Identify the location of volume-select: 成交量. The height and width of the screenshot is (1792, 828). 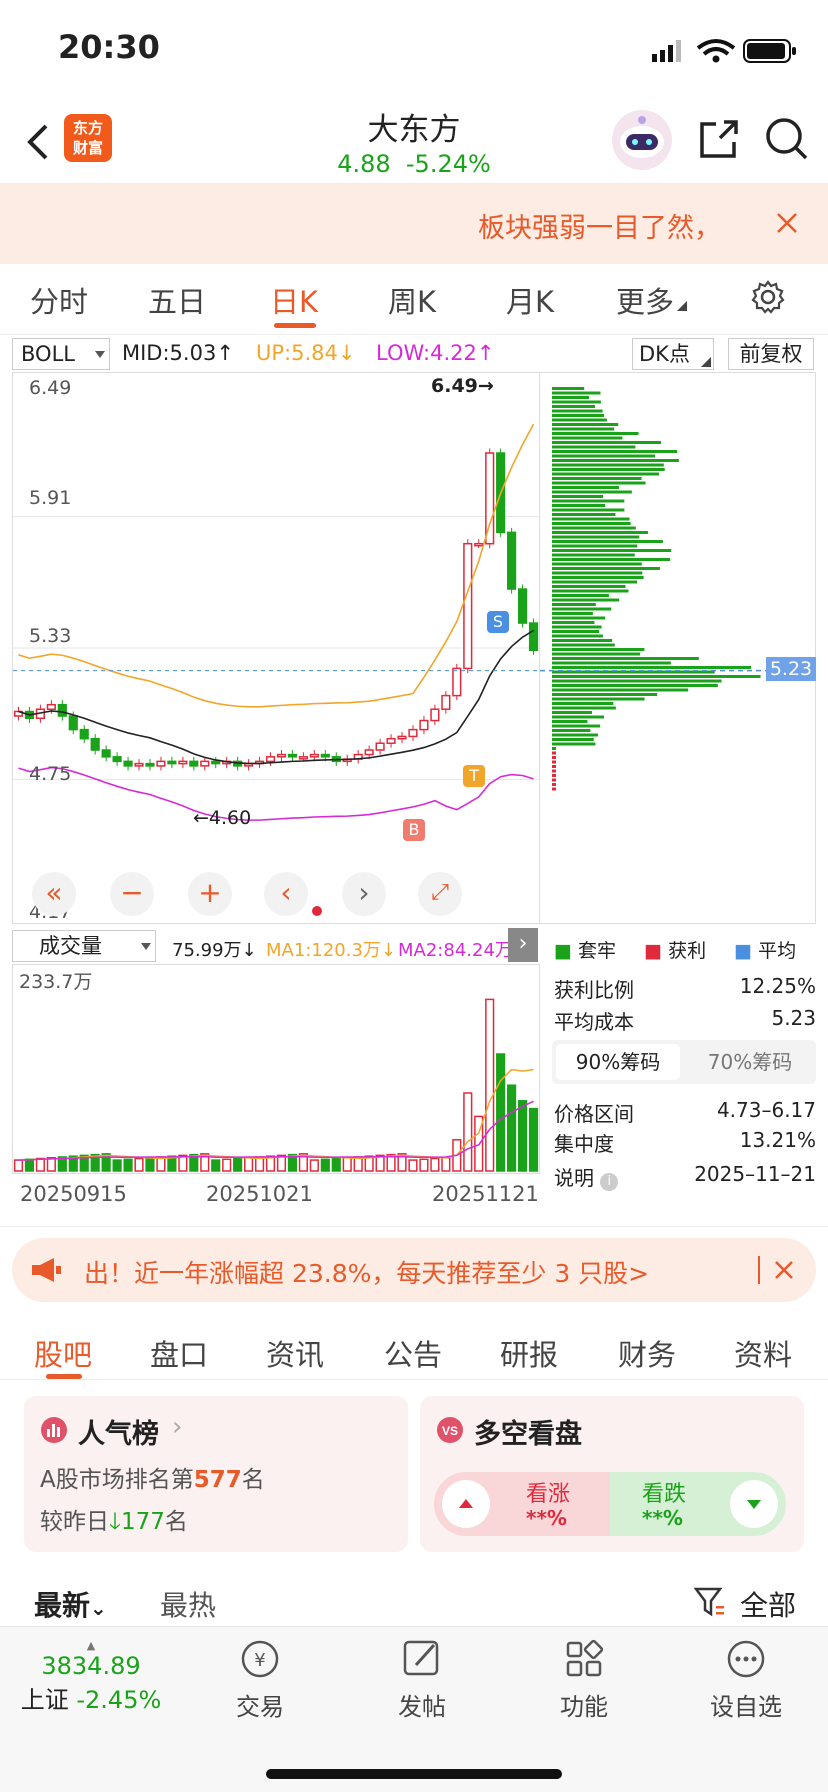
(84, 946).